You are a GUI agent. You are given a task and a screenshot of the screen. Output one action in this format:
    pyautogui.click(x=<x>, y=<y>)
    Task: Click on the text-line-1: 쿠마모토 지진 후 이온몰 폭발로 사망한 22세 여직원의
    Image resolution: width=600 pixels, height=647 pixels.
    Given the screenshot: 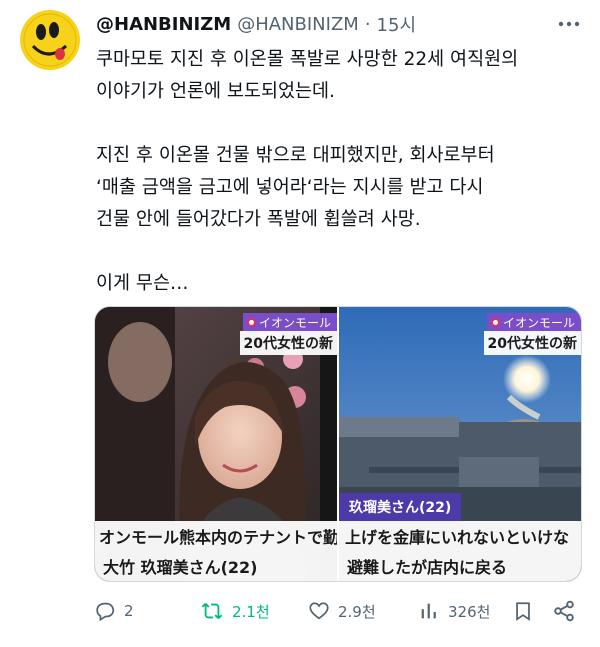 What is the action you would take?
    pyautogui.click(x=307, y=59)
    